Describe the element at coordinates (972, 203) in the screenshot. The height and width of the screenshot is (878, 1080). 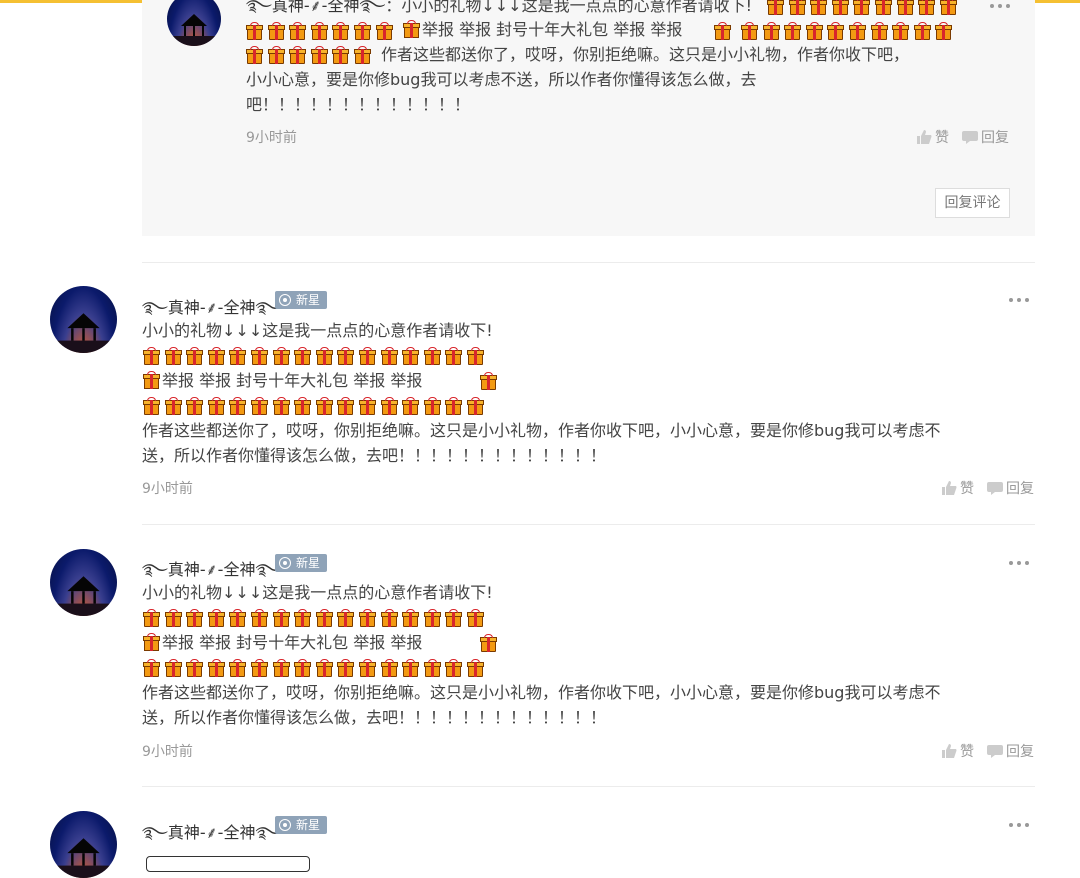
I see `reply-comment-button: 回复评论` at that location.